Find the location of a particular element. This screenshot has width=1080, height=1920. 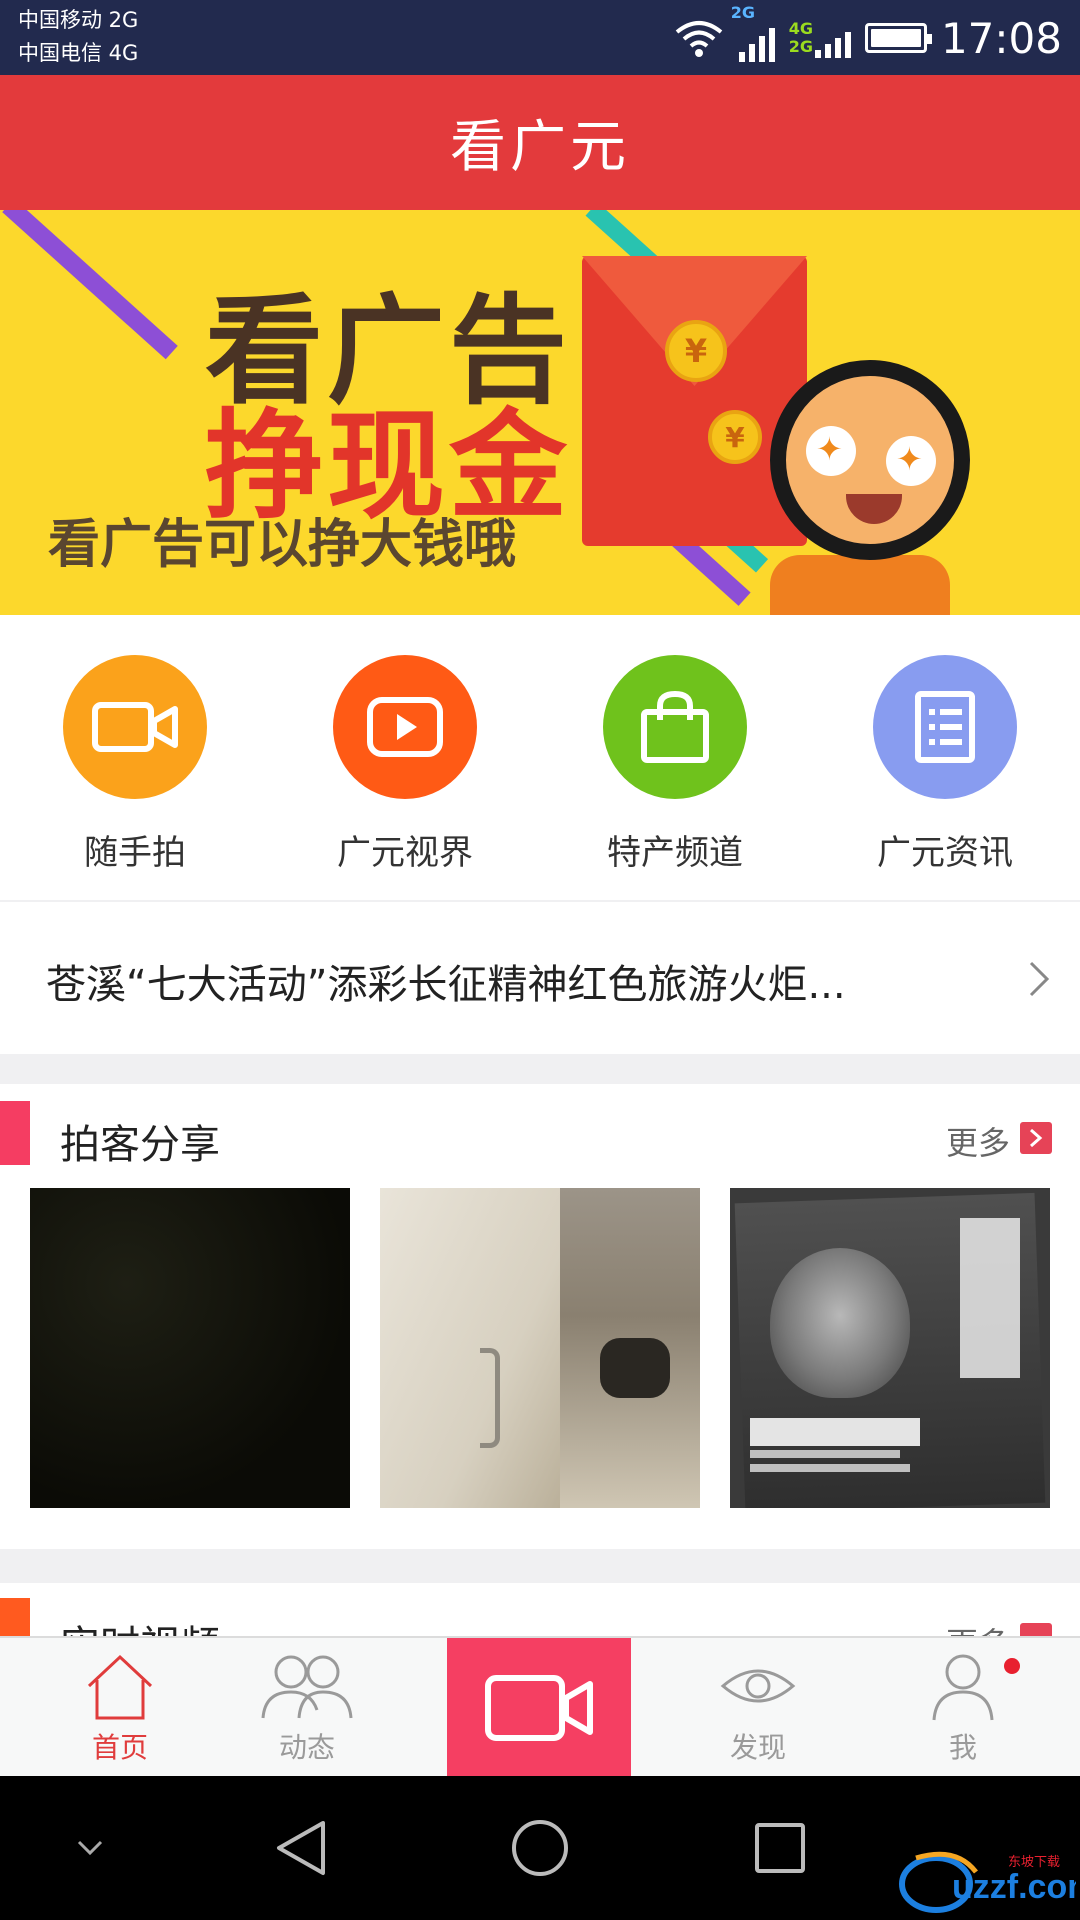

signal-bars-icon is located at coordinates (756, 42).